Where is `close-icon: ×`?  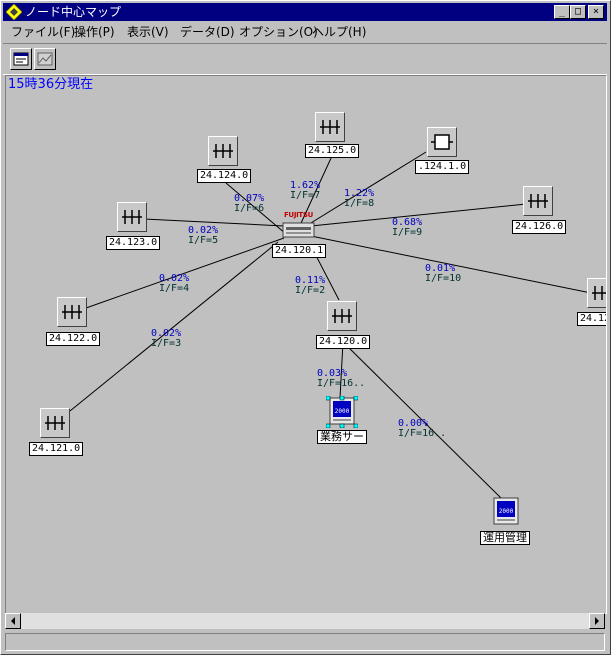 close-icon: × is located at coordinates (596, 11).